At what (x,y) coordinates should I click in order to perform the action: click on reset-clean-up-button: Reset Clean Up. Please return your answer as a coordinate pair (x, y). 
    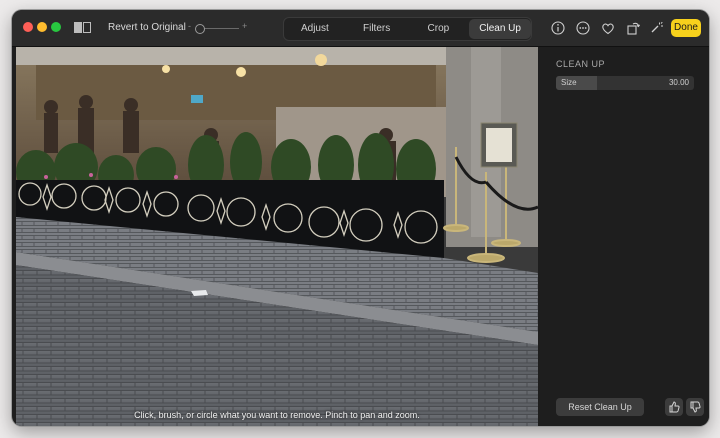
    Looking at the image, I should click on (600, 407).